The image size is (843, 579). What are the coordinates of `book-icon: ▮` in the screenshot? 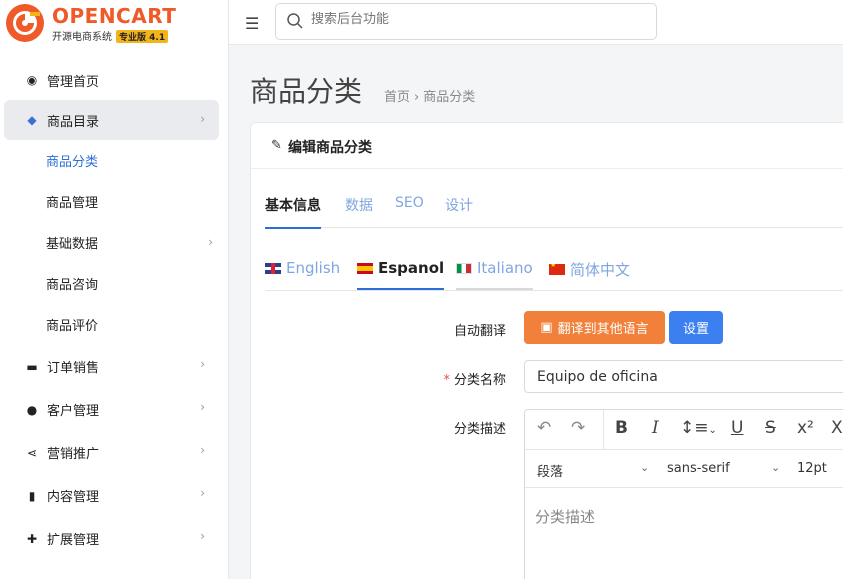 It's located at (32, 495).